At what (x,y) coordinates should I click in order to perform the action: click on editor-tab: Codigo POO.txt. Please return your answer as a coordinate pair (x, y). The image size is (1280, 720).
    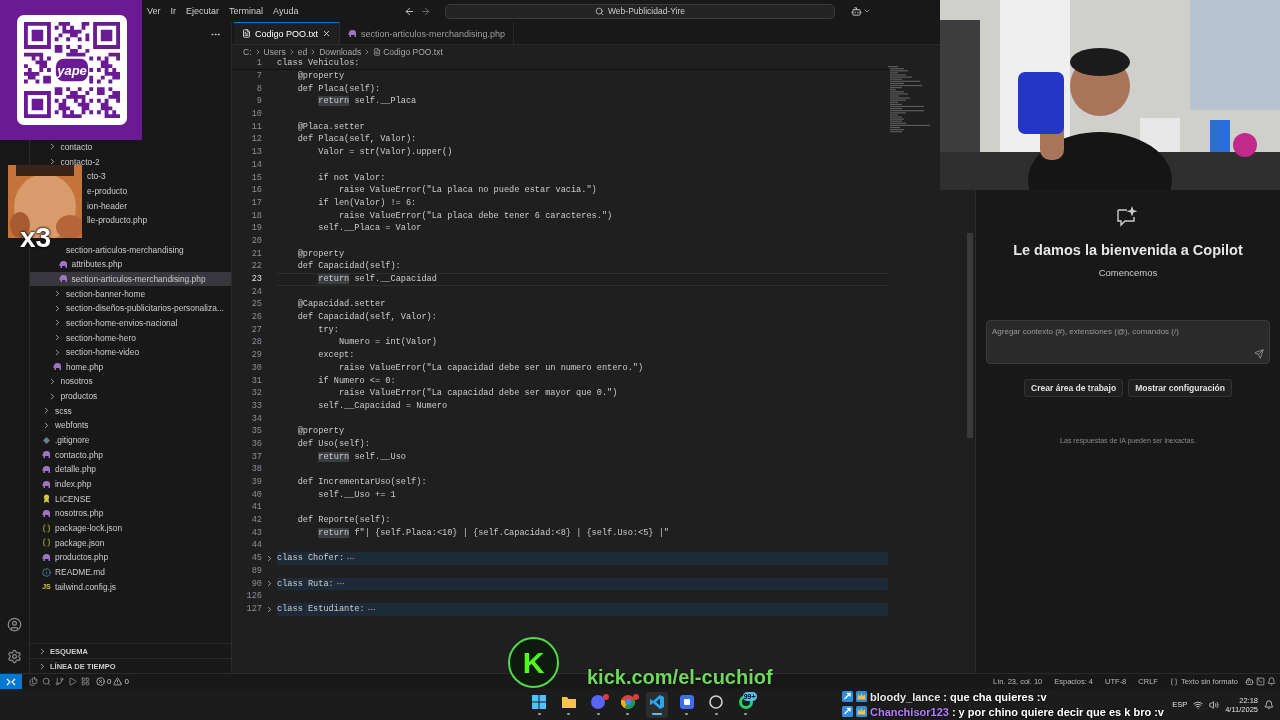
    Looking at the image, I should click on (287, 33).